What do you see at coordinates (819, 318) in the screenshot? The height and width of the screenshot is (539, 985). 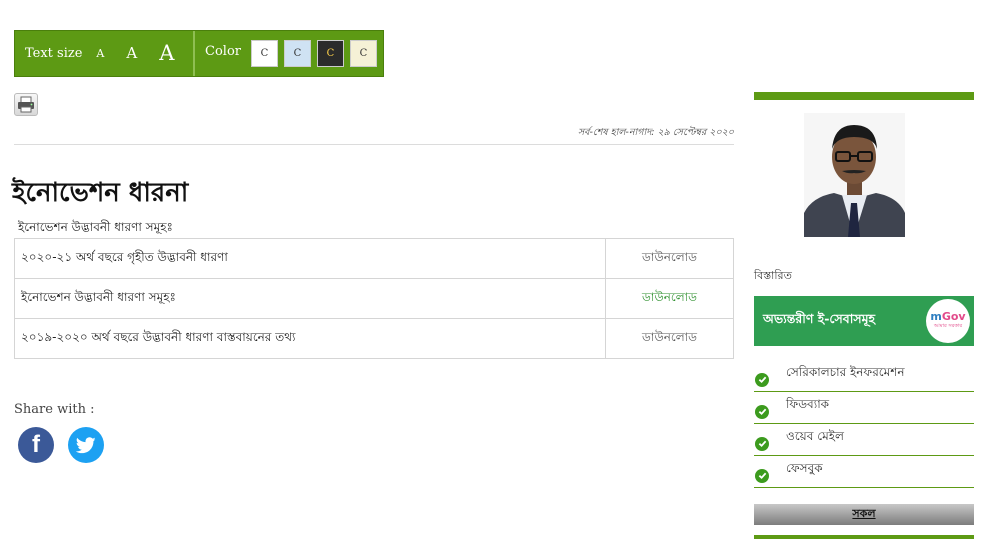 I see `eservice-label: অভ্যন্তরীণ ই-সেবাসমূহ` at bounding box center [819, 318].